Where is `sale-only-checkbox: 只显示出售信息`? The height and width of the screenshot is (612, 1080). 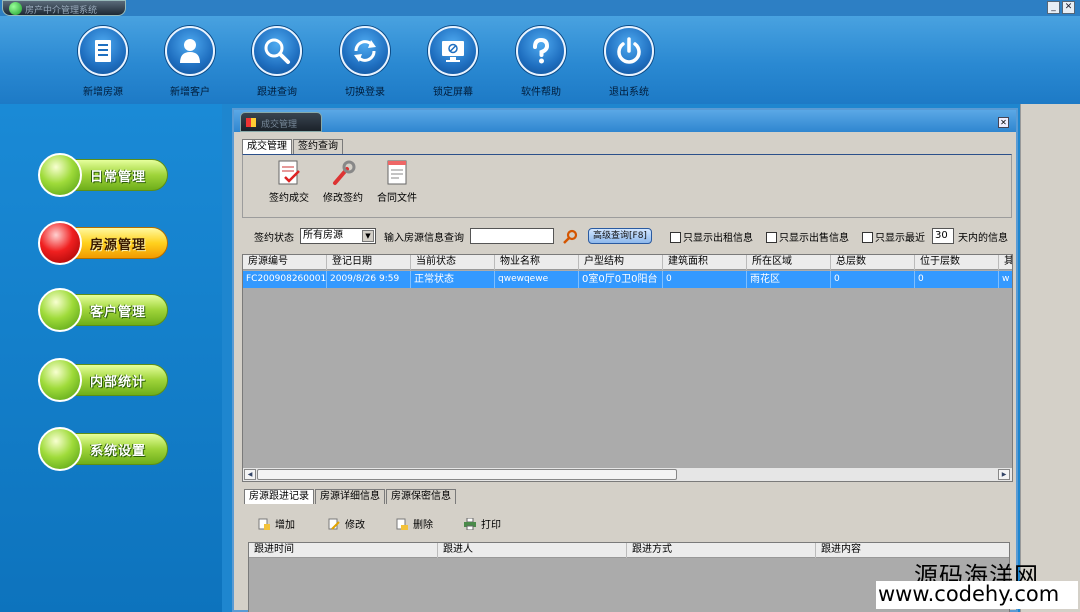
sale-only-checkbox: 只显示出售信息 is located at coordinates (807, 236).